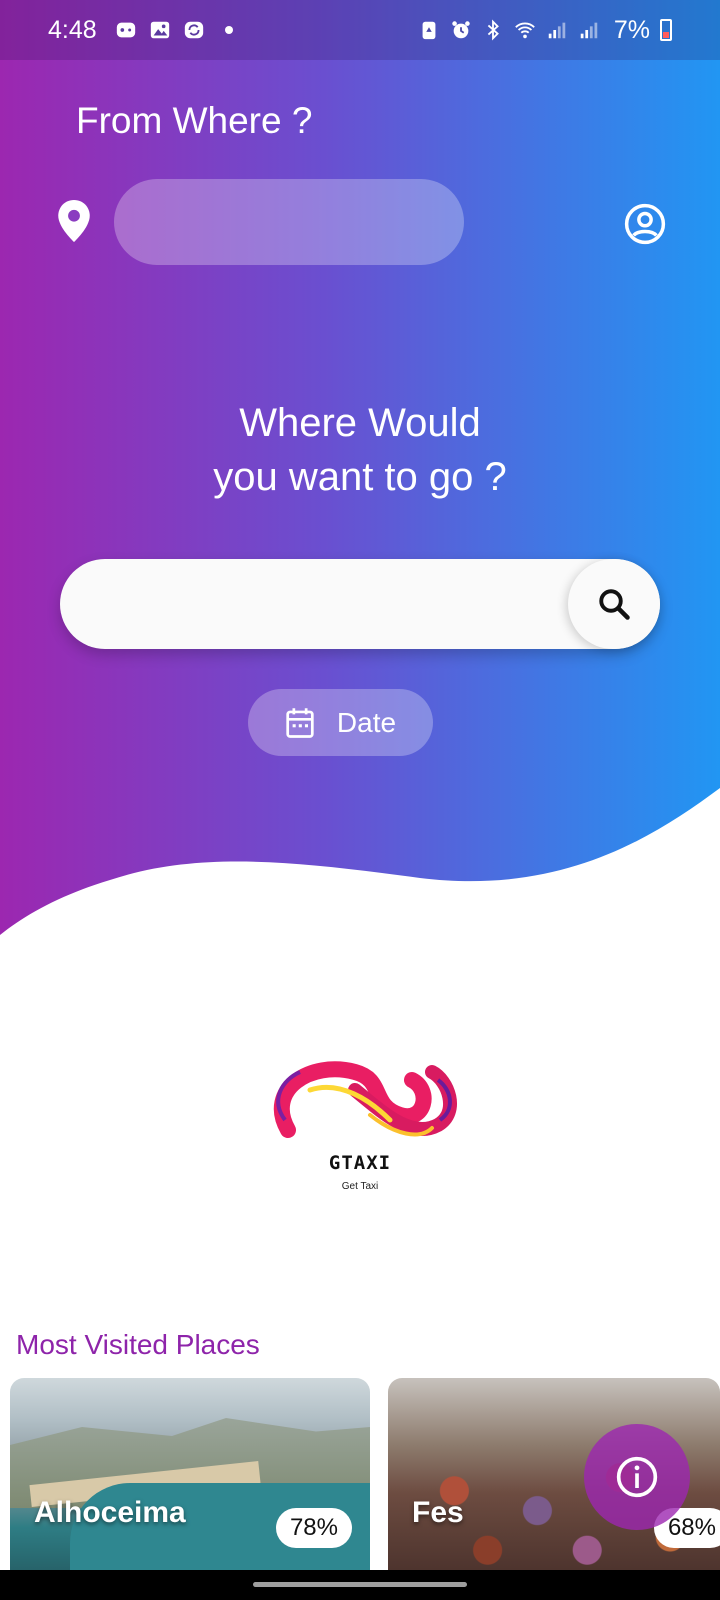 The image size is (720, 1600). I want to click on destination-title: Where Would you want to go ?, so click(360, 450).